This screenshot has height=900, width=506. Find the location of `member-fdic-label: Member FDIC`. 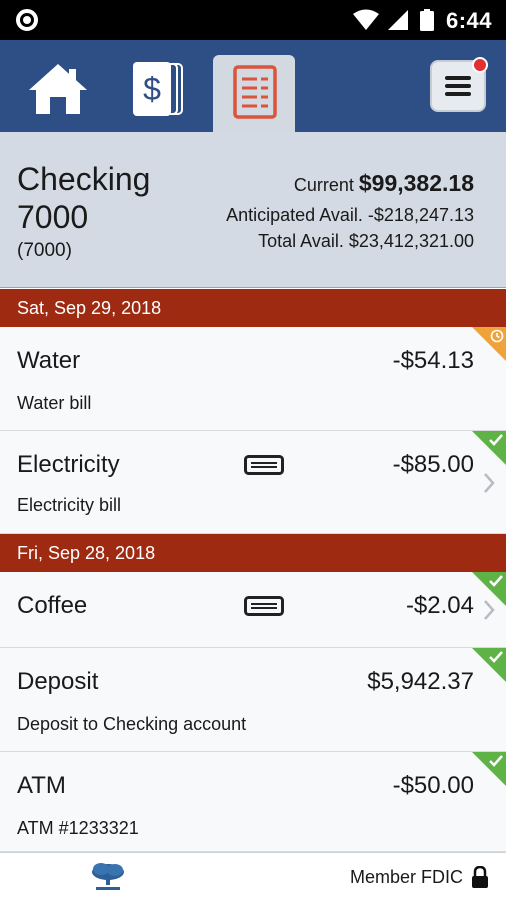

member-fdic-label: Member FDIC is located at coordinates (406, 877).